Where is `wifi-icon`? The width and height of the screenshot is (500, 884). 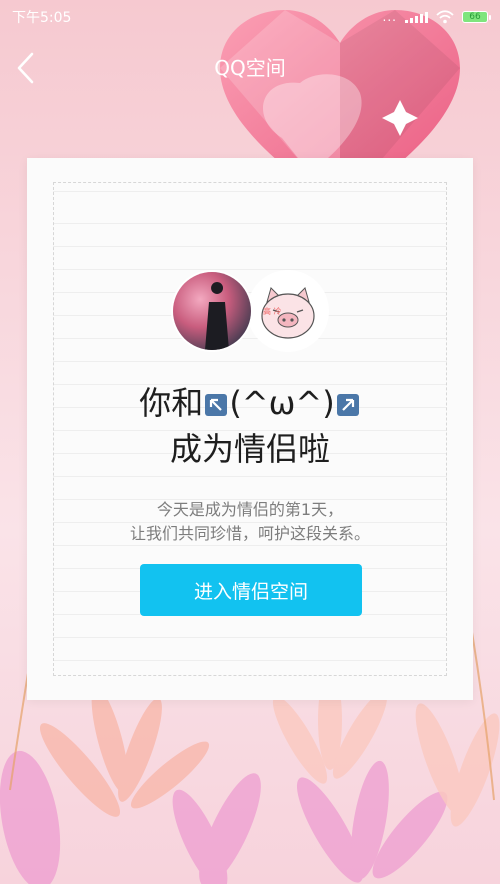
wifi-icon is located at coordinates (445, 17).